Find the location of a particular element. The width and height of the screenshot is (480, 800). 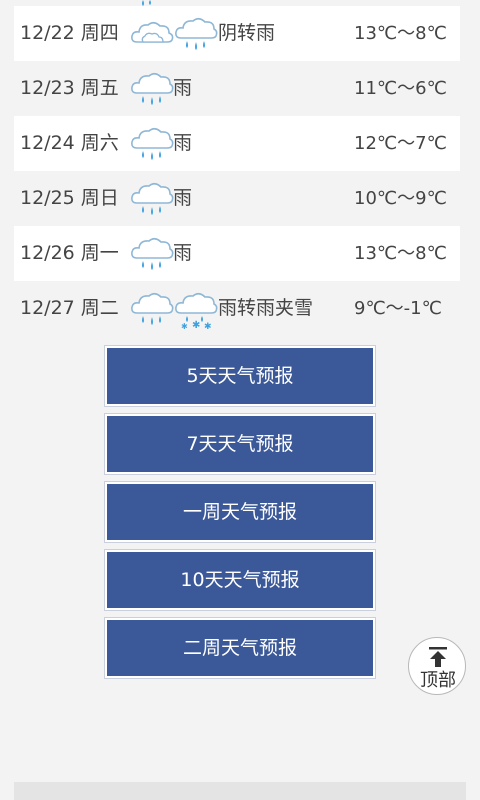

forecast-row: 12/25 周日 雨 10℃～9℃ is located at coordinates (237, 198).